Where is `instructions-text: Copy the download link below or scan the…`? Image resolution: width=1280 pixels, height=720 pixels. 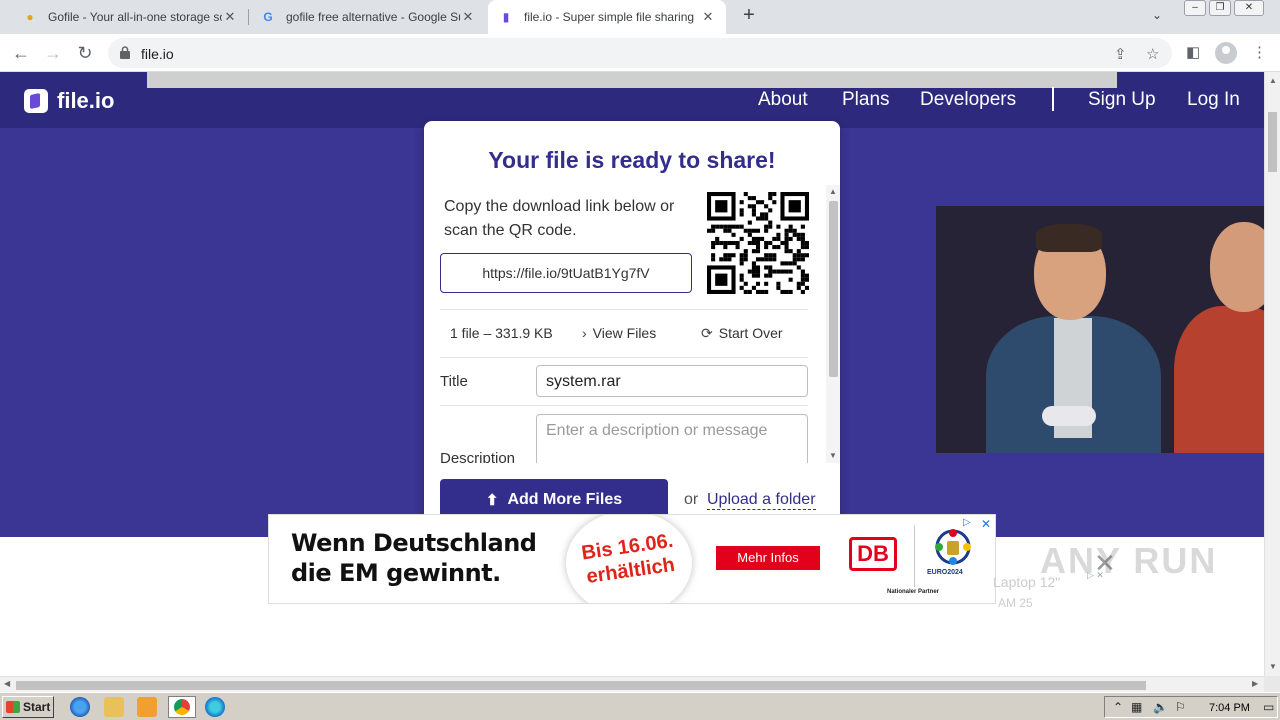 instructions-text: Copy the download link below or scan the… is located at coordinates (559, 218).